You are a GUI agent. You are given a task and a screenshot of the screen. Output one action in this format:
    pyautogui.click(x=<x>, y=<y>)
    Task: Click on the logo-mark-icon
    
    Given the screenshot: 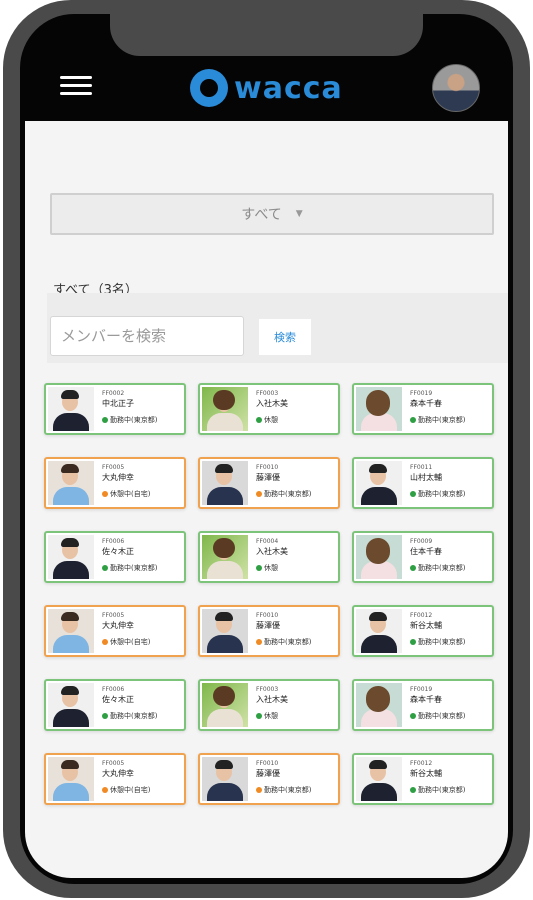 What is the action you would take?
    pyautogui.click(x=209, y=88)
    